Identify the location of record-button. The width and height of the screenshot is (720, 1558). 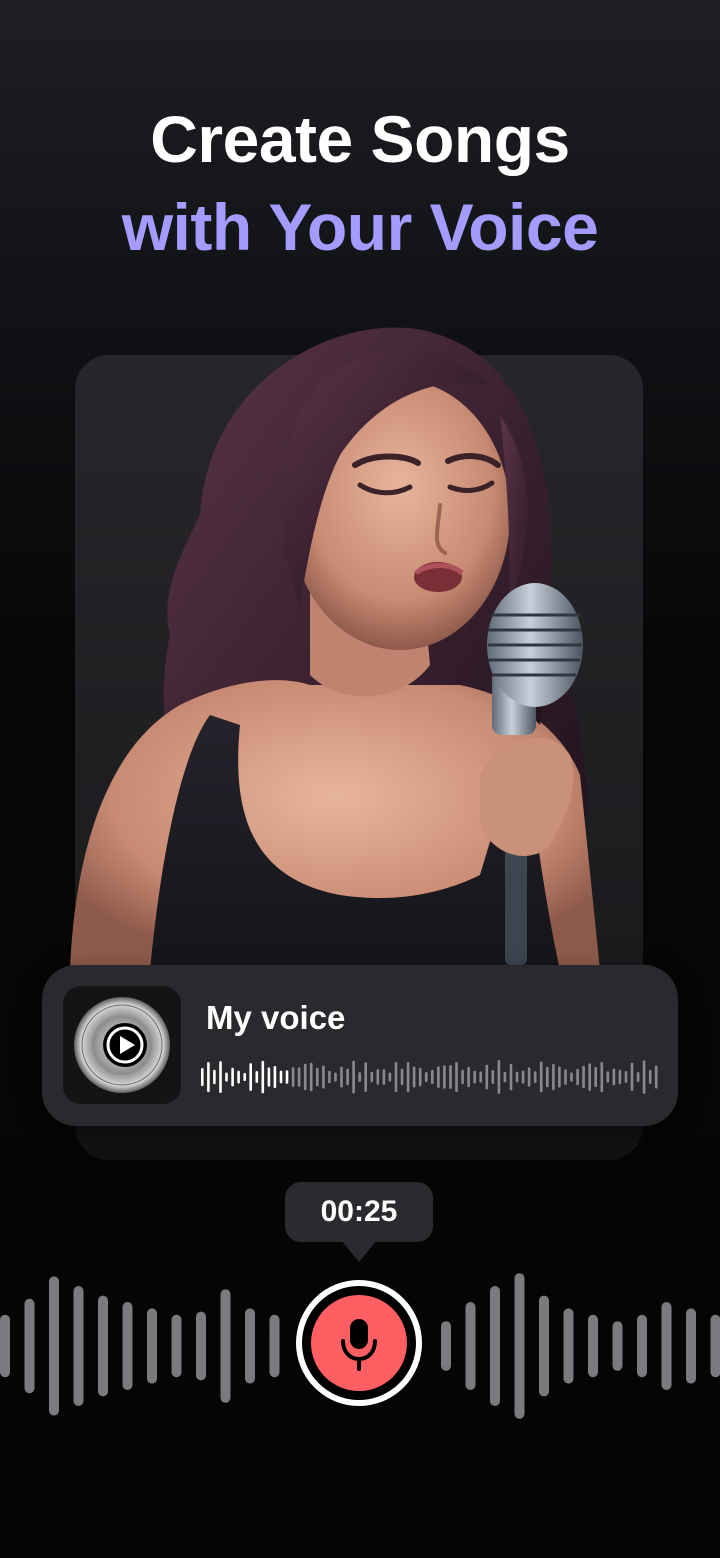
(359, 1343).